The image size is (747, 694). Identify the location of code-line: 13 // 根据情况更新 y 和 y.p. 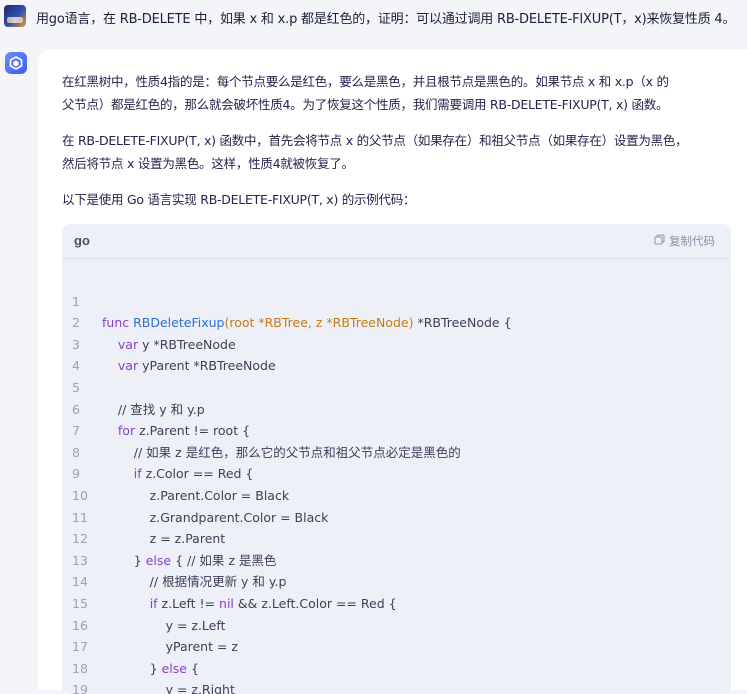
(396, 559).